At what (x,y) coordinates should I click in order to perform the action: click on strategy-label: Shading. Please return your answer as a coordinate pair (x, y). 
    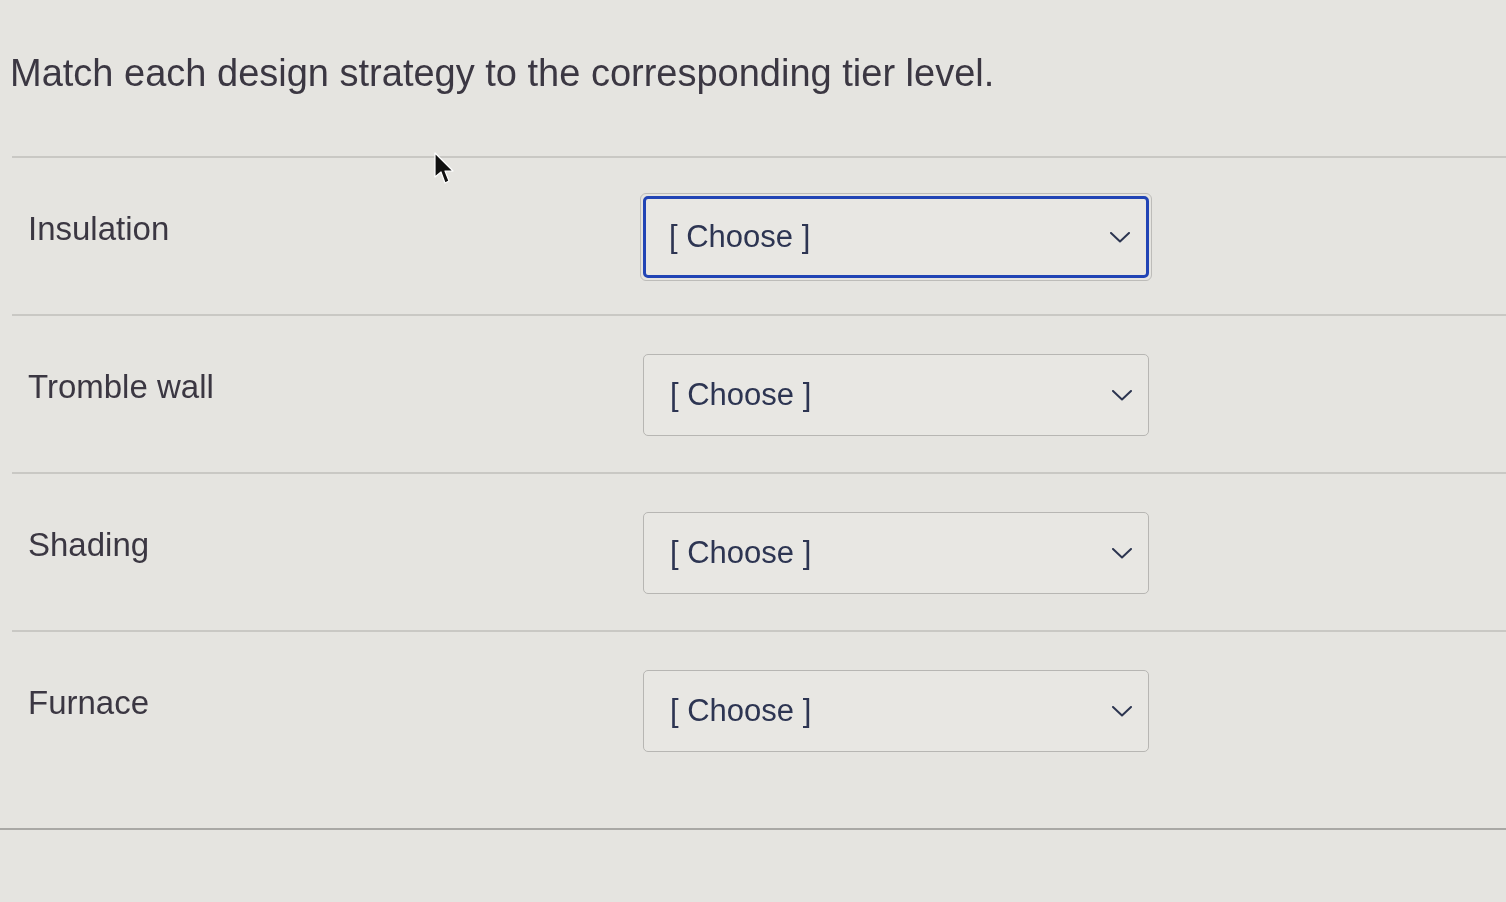
    Looking at the image, I should click on (89, 545).